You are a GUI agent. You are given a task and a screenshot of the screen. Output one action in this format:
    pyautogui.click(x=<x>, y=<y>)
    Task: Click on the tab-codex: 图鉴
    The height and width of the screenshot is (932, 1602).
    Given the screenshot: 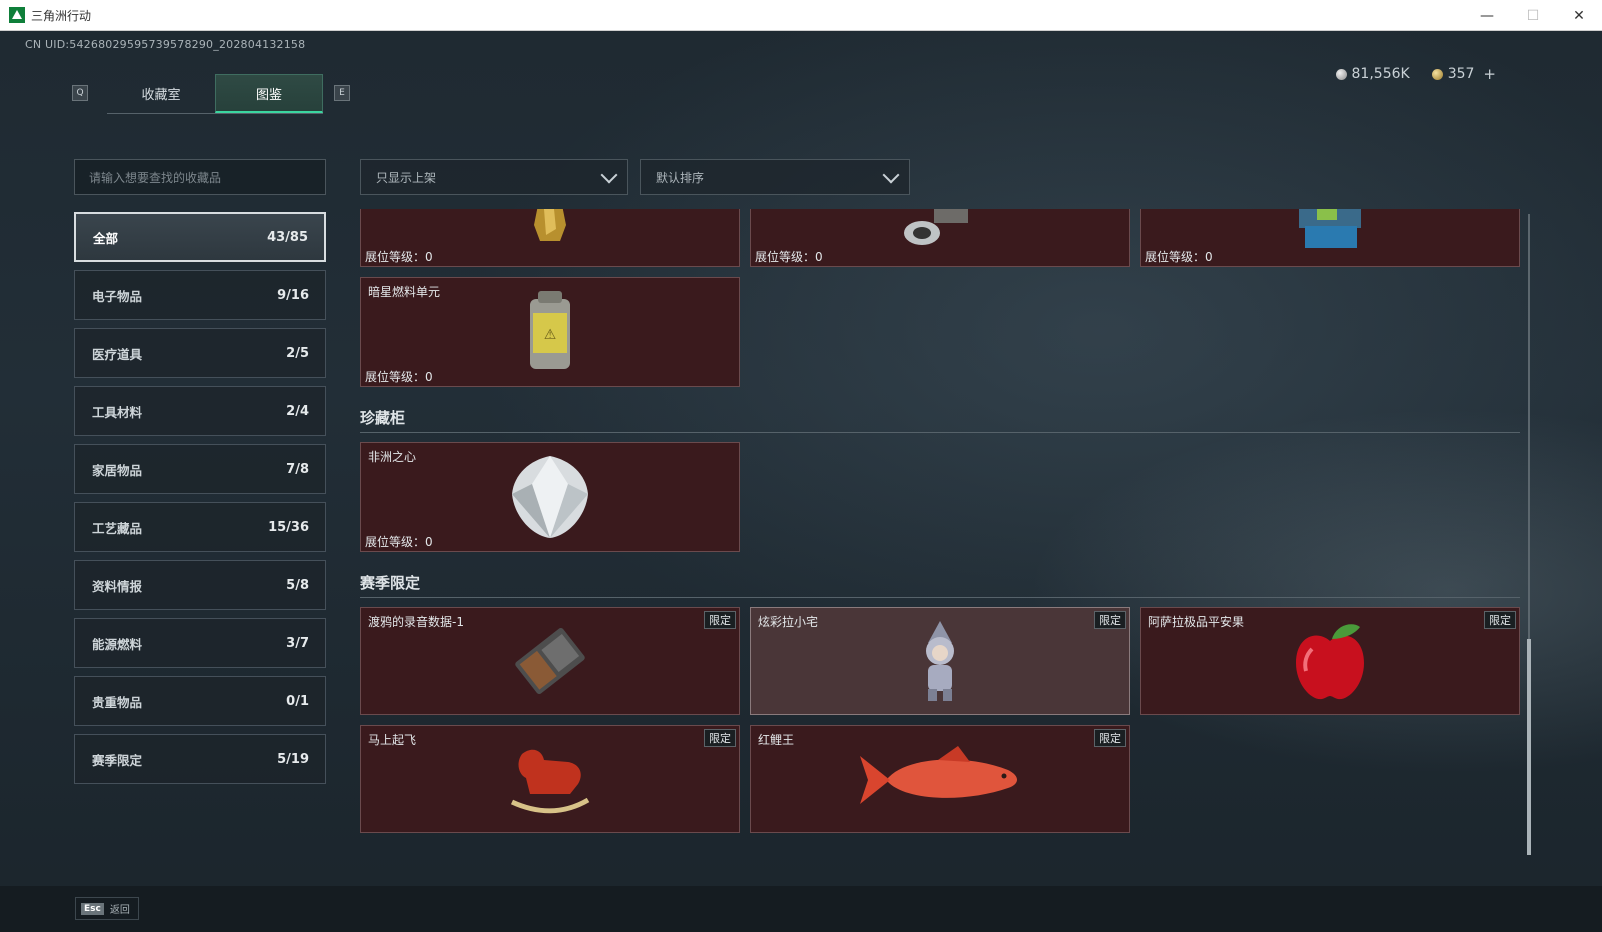 What is the action you would take?
    pyautogui.click(x=269, y=93)
    